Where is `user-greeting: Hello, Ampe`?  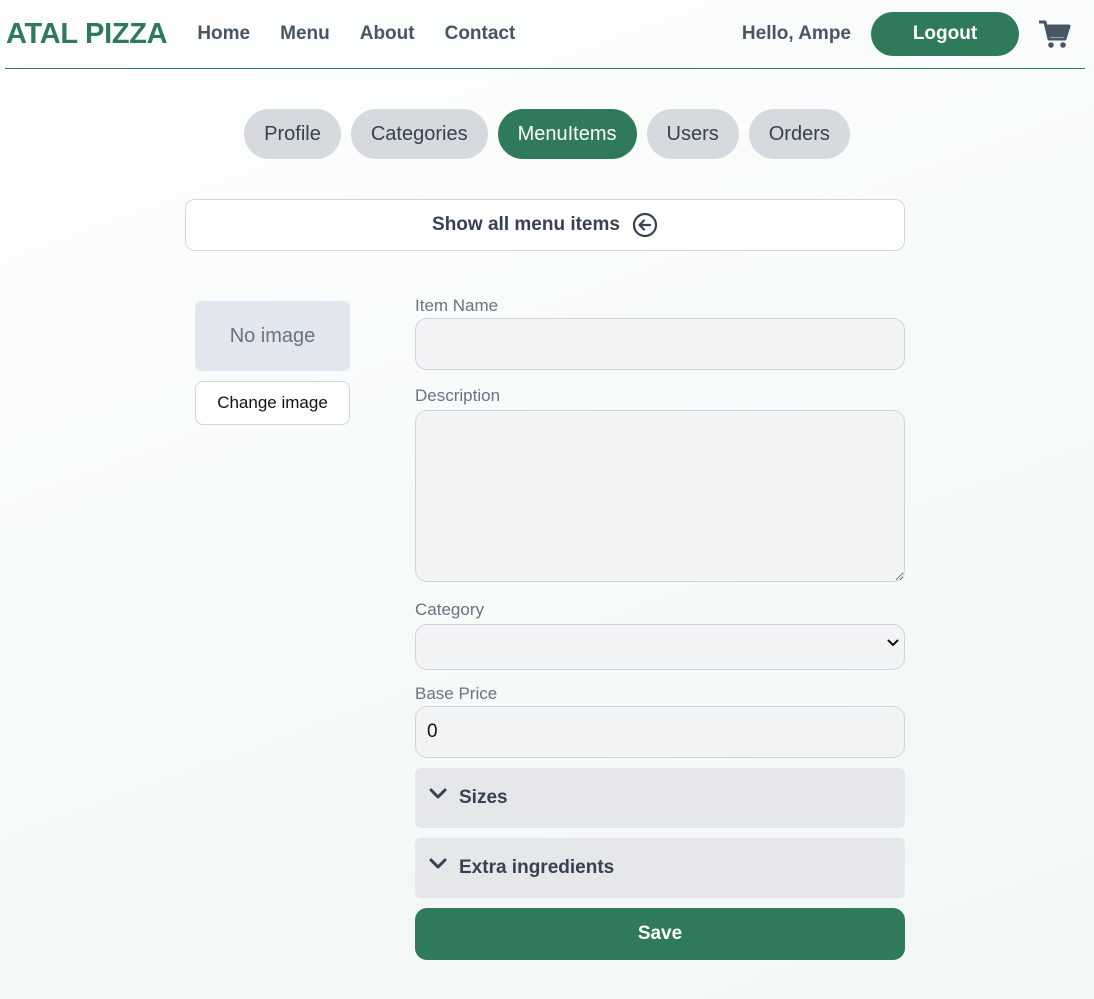 user-greeting: Hello, Ampe is located at coordinates (796, 34).